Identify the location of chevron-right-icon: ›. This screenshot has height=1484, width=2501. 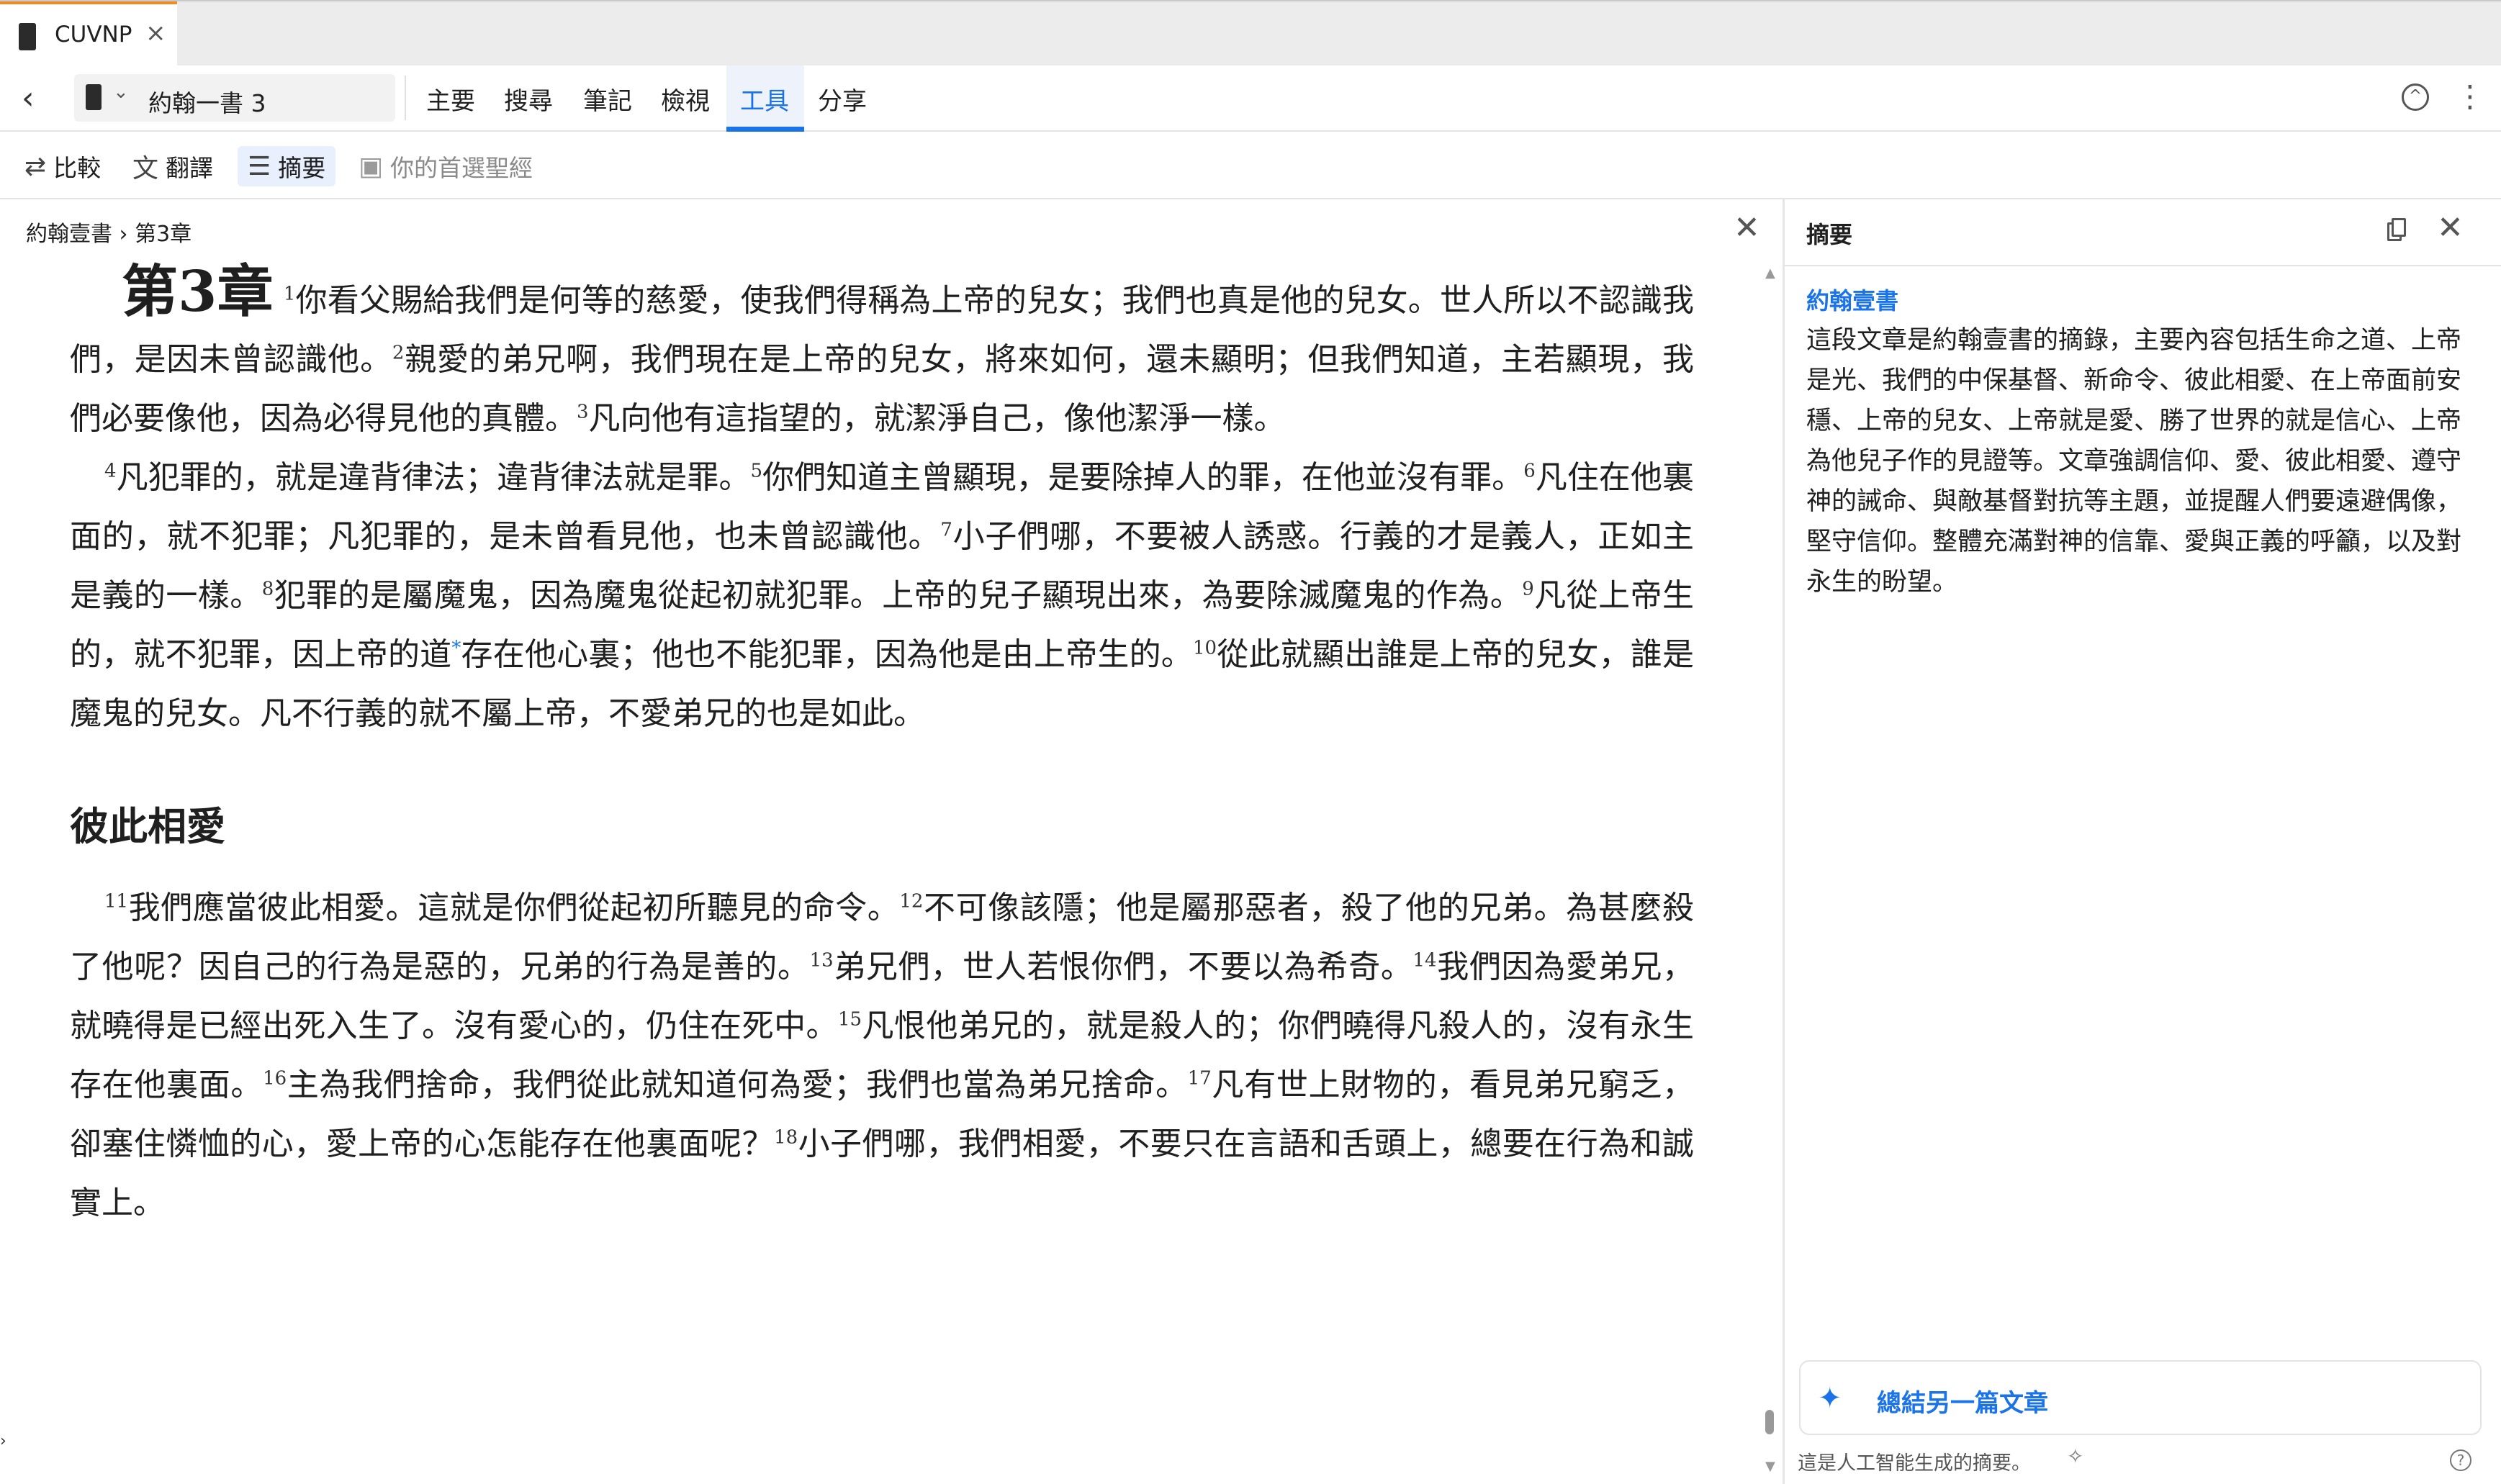
(3, 1441).